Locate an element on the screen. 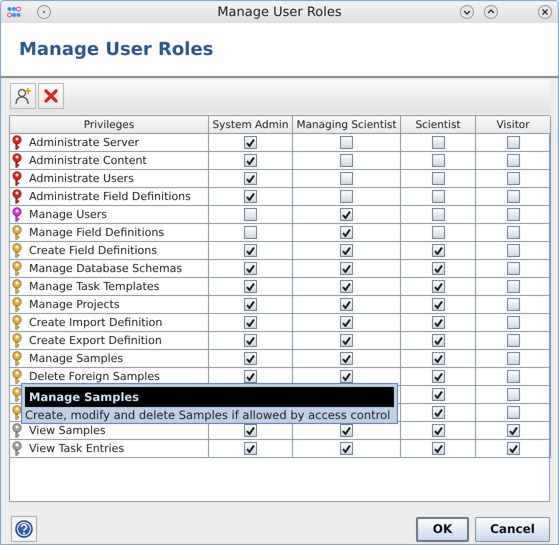  privilege-name: Manage Users is located at coordinates (68, 214).